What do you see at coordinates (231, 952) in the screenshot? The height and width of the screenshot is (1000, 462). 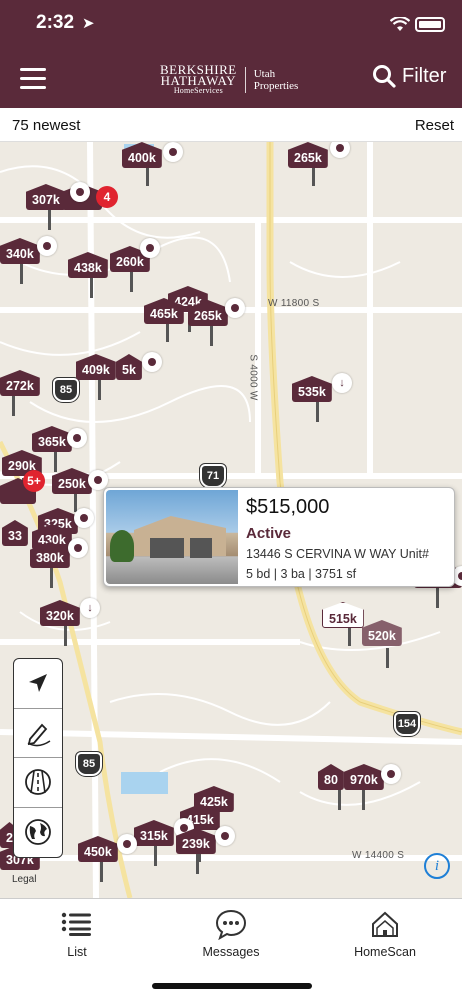 I see `tab-label: Messages` at bounding box center [231, 952].